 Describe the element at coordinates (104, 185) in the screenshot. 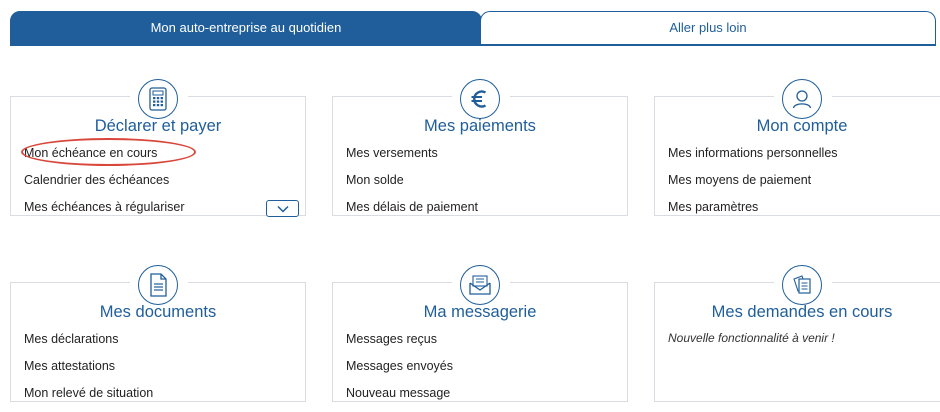

I see `link-calendrier-echeances: Calendrier des échéances` at that location.